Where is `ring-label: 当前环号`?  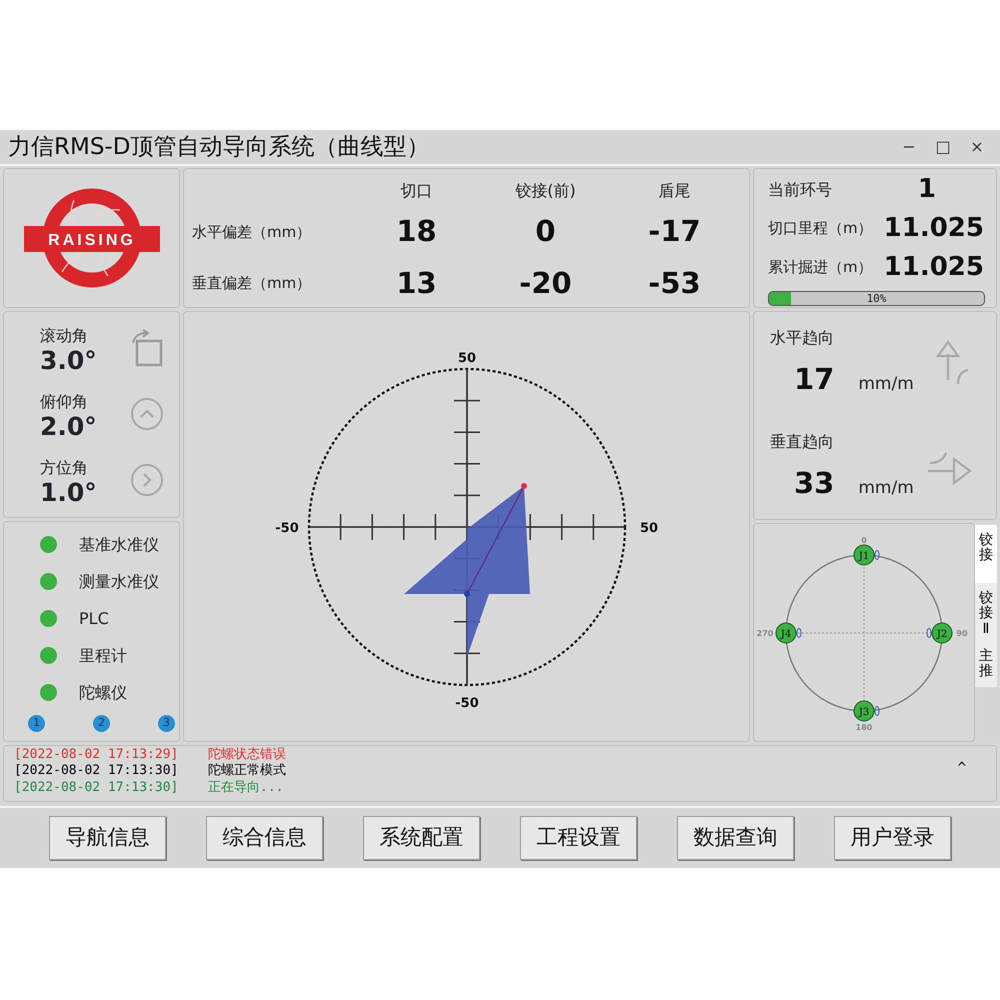 ring-label: 当前环号 is located at coordinates (800, 189).